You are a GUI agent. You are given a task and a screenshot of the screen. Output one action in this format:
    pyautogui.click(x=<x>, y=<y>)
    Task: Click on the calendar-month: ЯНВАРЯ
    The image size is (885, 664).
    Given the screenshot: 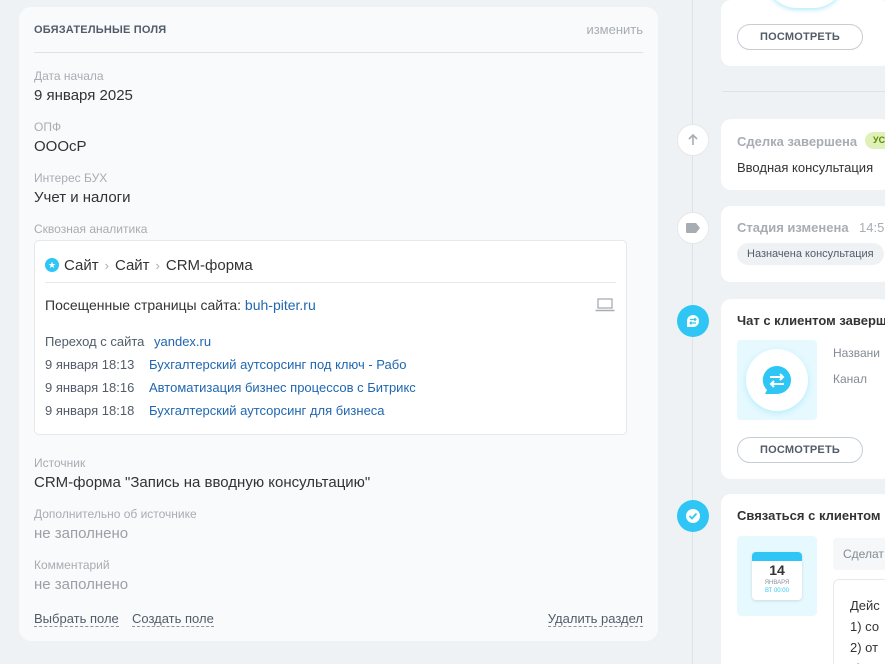 What is the action you would take?
    pyautogui.click(x=777, y=583)
    